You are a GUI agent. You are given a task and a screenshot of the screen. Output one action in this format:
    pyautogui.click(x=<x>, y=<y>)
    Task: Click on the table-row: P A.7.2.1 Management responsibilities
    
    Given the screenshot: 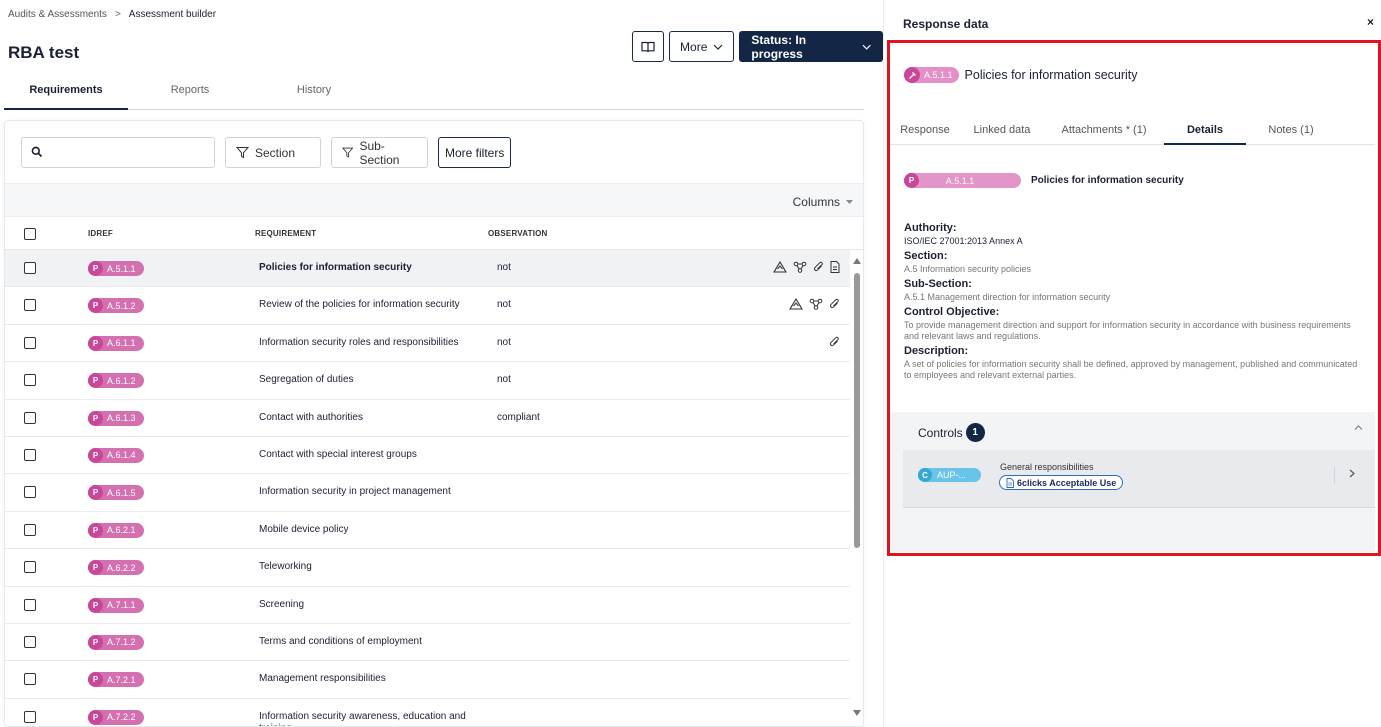 What is the action you would take?
    pyautogui.click(x=427, y=680)
    